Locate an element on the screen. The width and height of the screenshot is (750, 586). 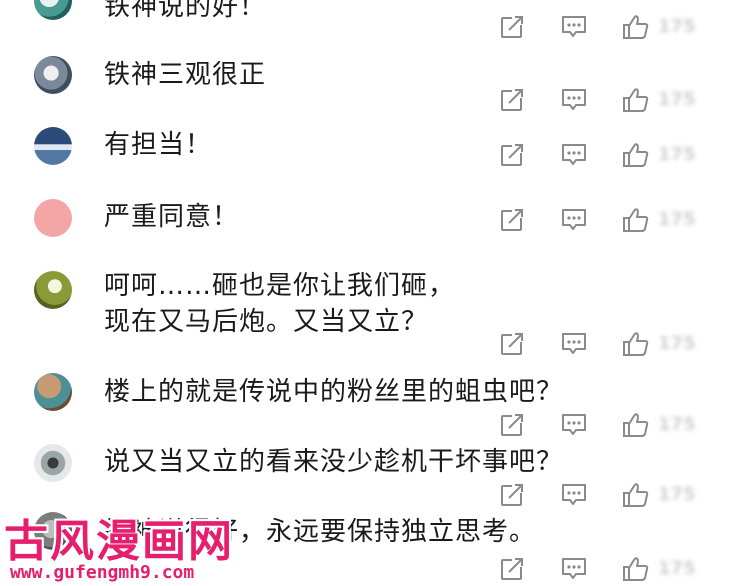
comment-text: 有担当！ is located at coordinates (158, 145).